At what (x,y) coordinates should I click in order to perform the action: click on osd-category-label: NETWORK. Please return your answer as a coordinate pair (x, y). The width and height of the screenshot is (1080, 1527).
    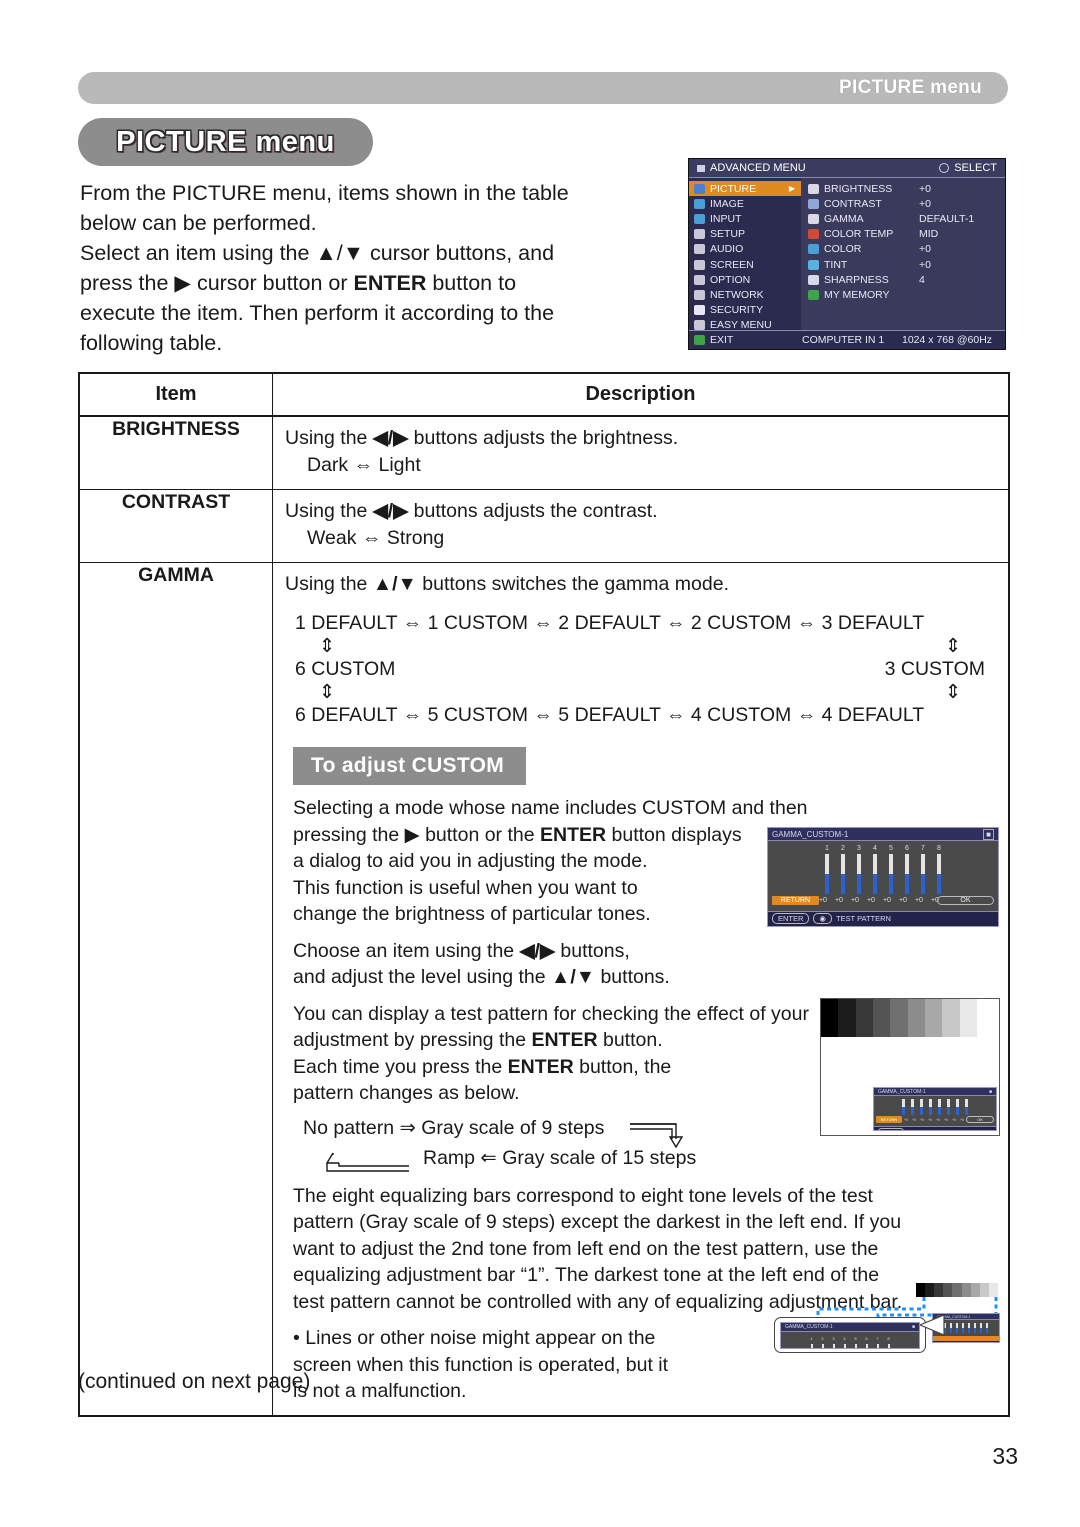
    Looking at the image, I should click on (737, 294).